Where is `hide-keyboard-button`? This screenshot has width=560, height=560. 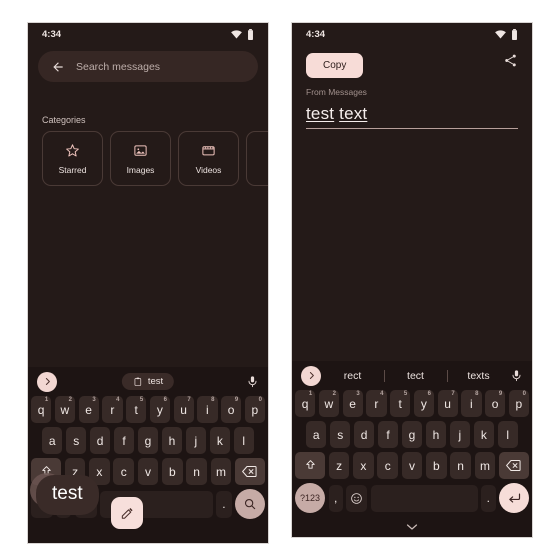 hide-keyboard-button is located at coordinates (412, 527).